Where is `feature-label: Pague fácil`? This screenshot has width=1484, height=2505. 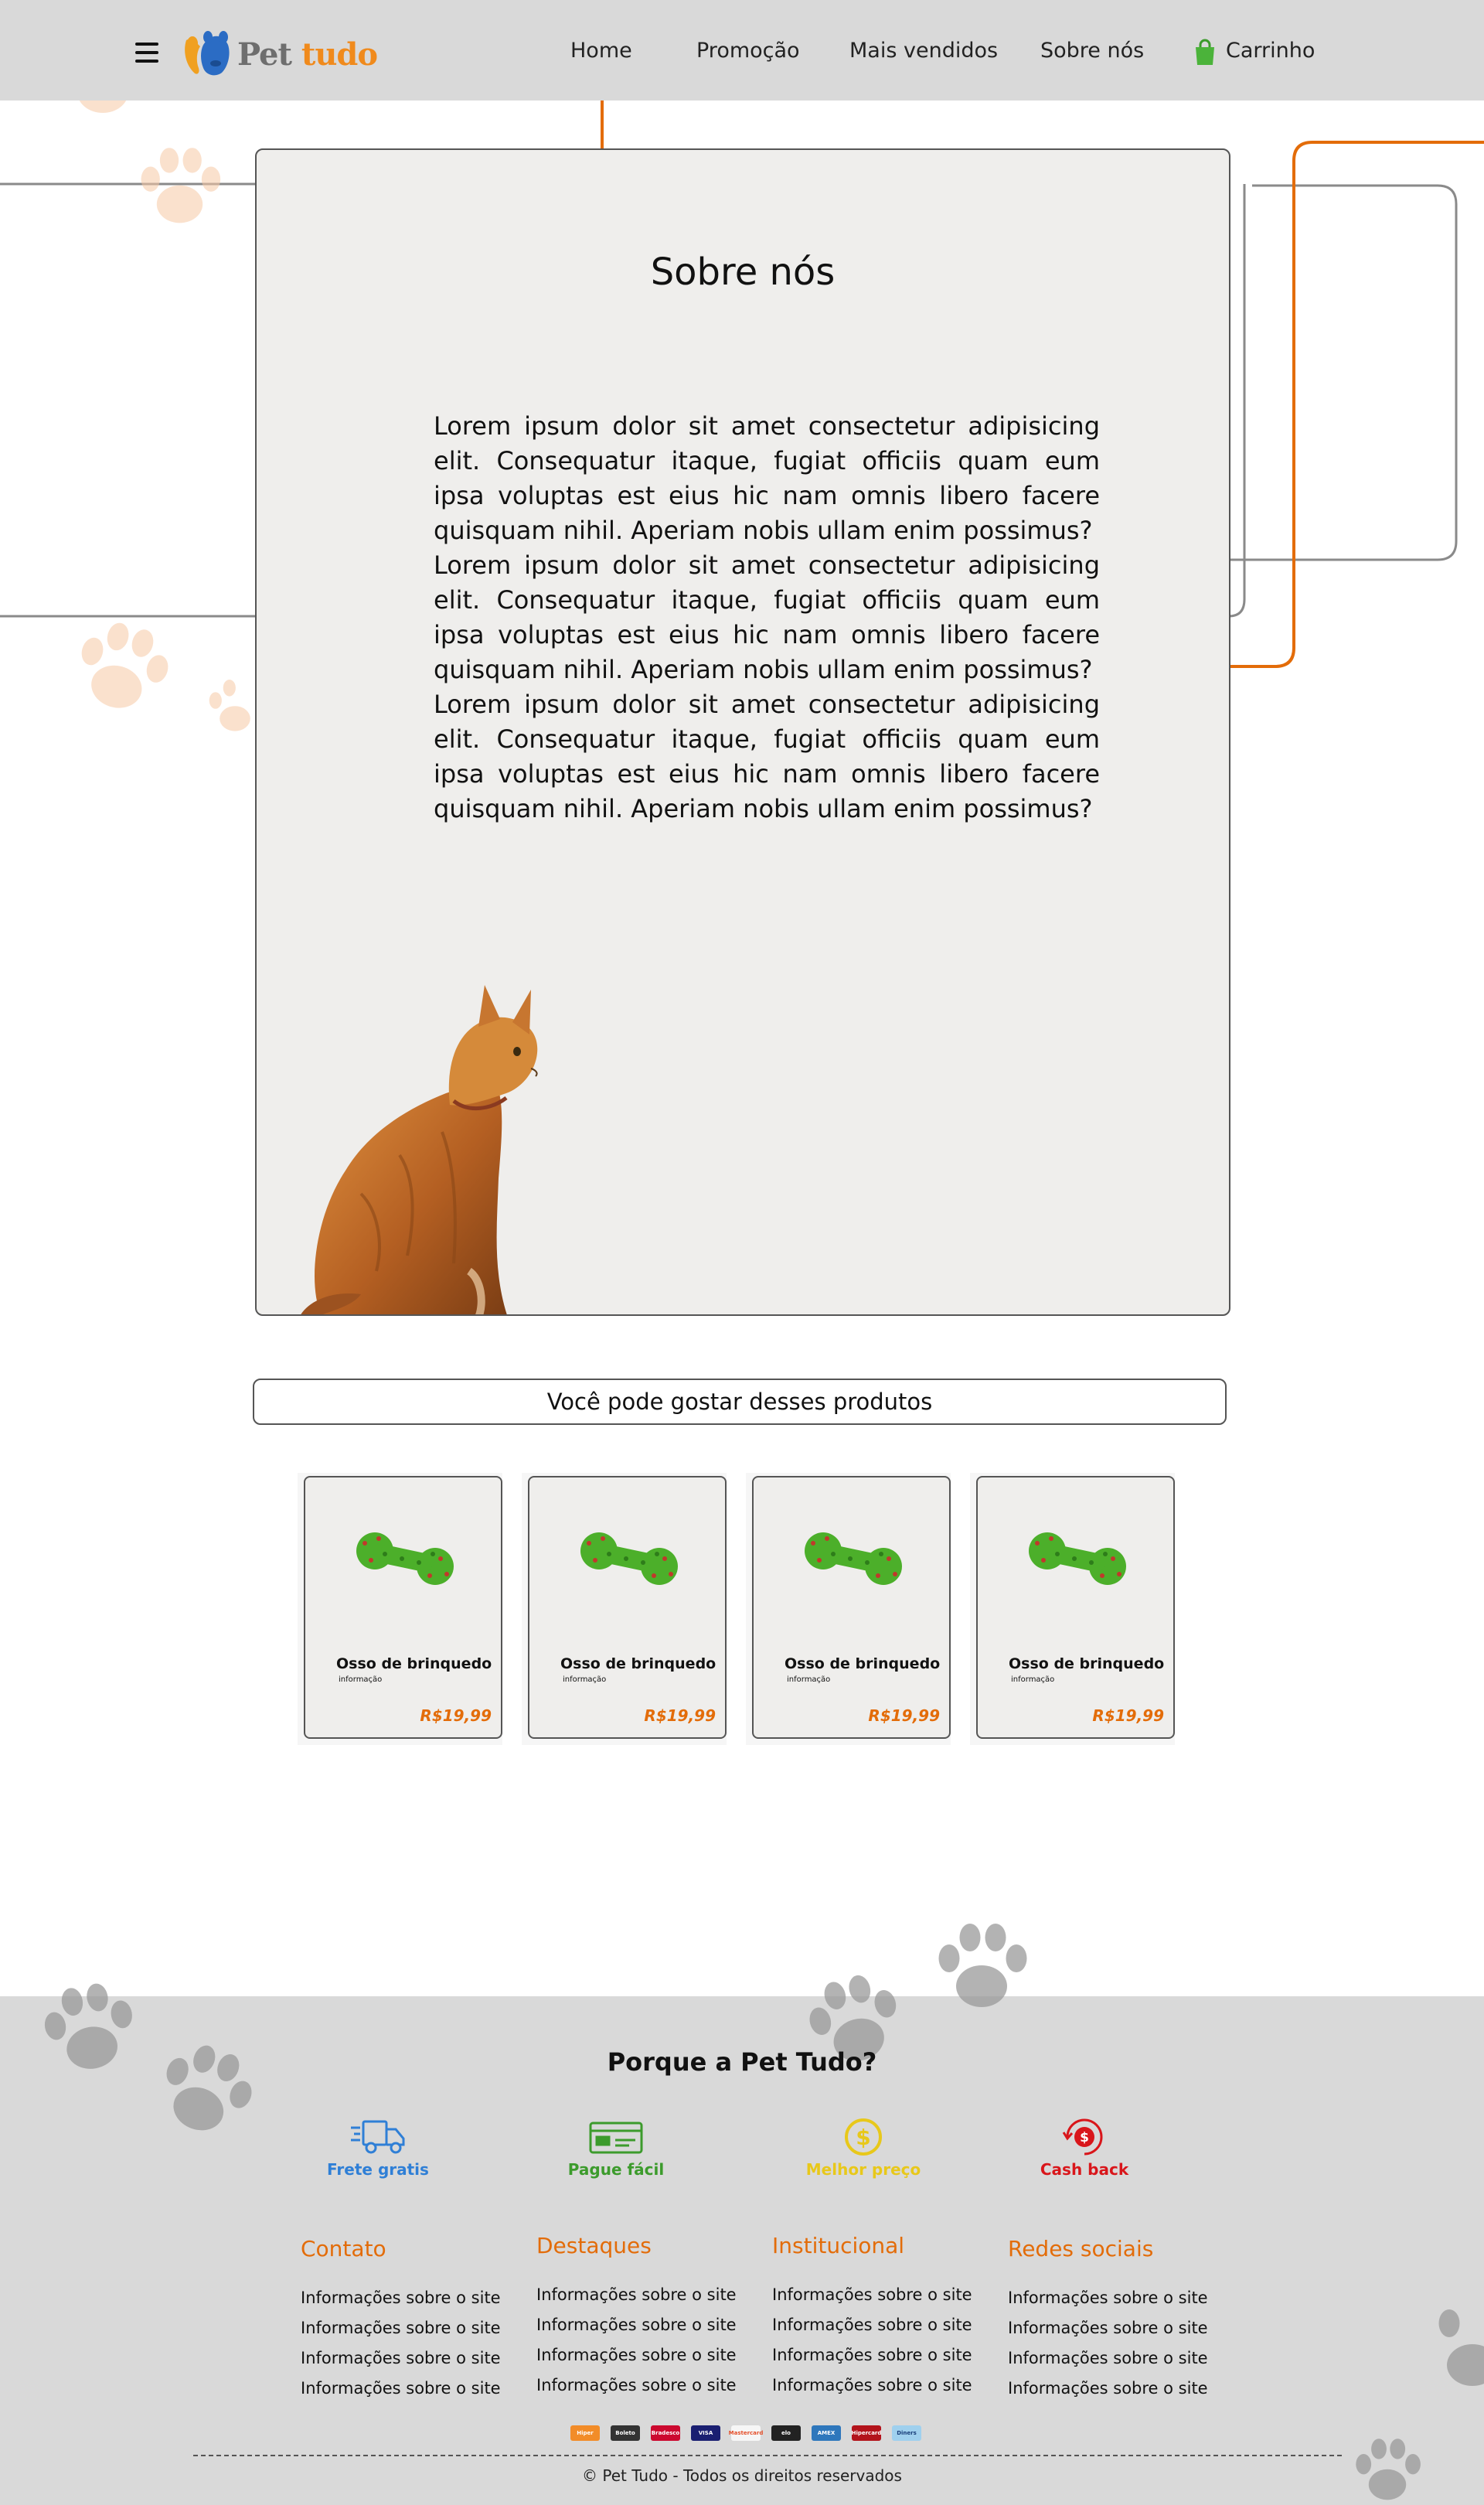 feature-label: Pague fácil is located at coordinates (616, 2169).